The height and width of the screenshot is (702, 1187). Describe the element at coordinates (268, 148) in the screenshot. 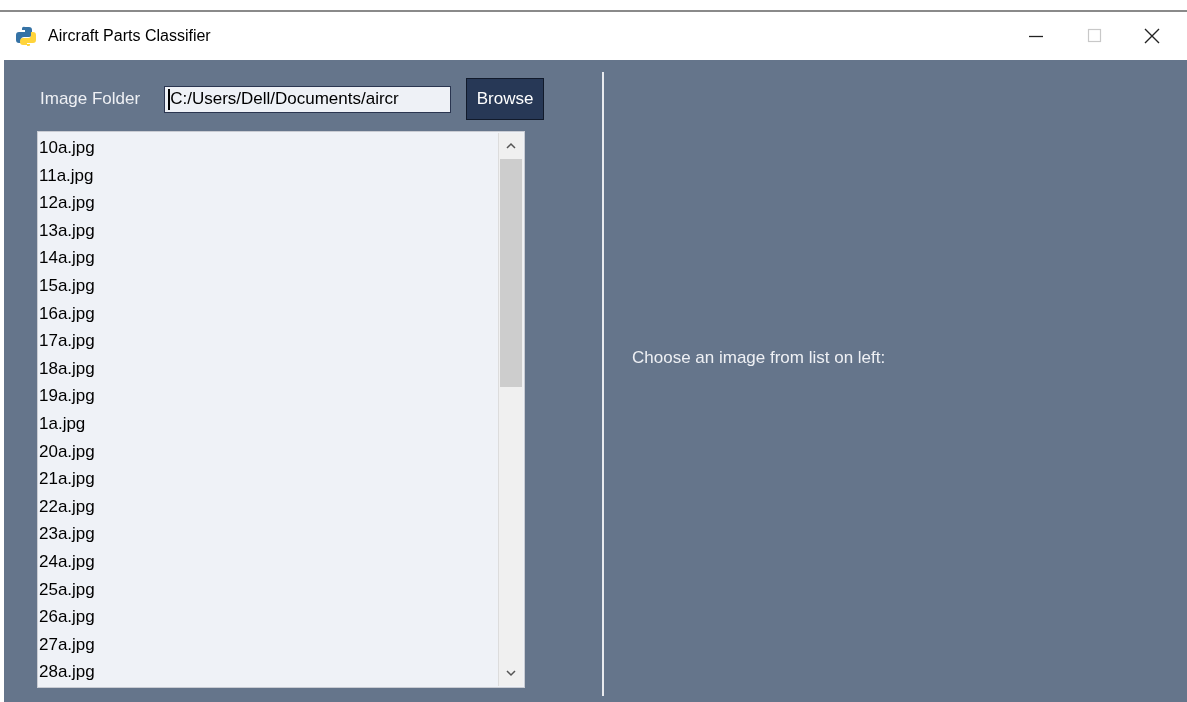

I see `file-list-item: 10a.jpg` at that location.